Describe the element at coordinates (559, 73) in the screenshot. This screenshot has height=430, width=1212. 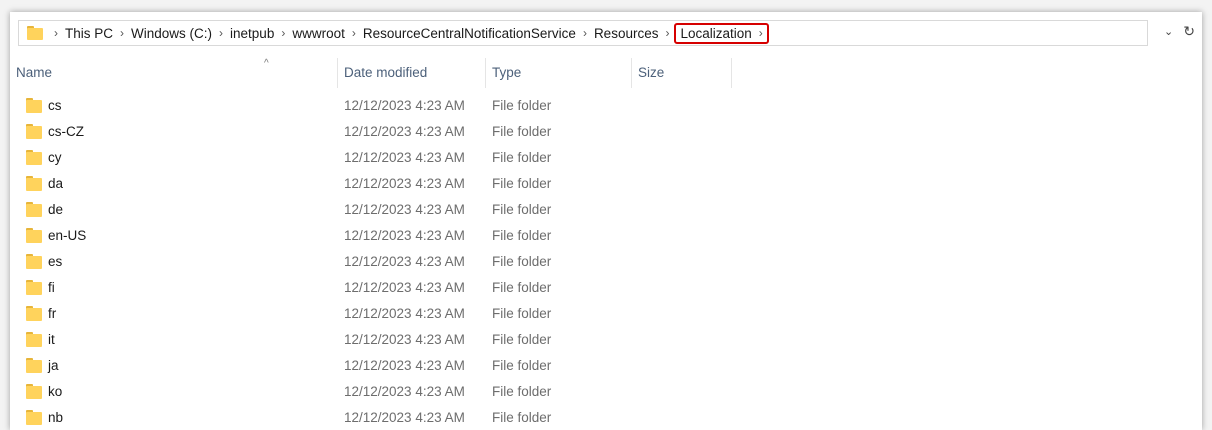
I see `column-type: Type` at that location.